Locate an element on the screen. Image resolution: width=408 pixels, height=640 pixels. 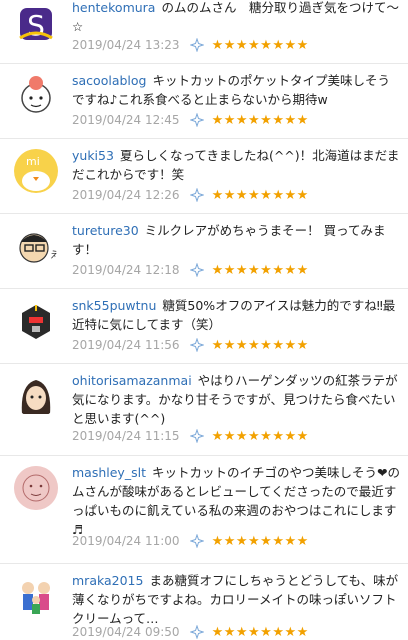
comment-meta: 2019/04/24 11:00 ★★★★★★★★ is located at coordinates (190, 541).